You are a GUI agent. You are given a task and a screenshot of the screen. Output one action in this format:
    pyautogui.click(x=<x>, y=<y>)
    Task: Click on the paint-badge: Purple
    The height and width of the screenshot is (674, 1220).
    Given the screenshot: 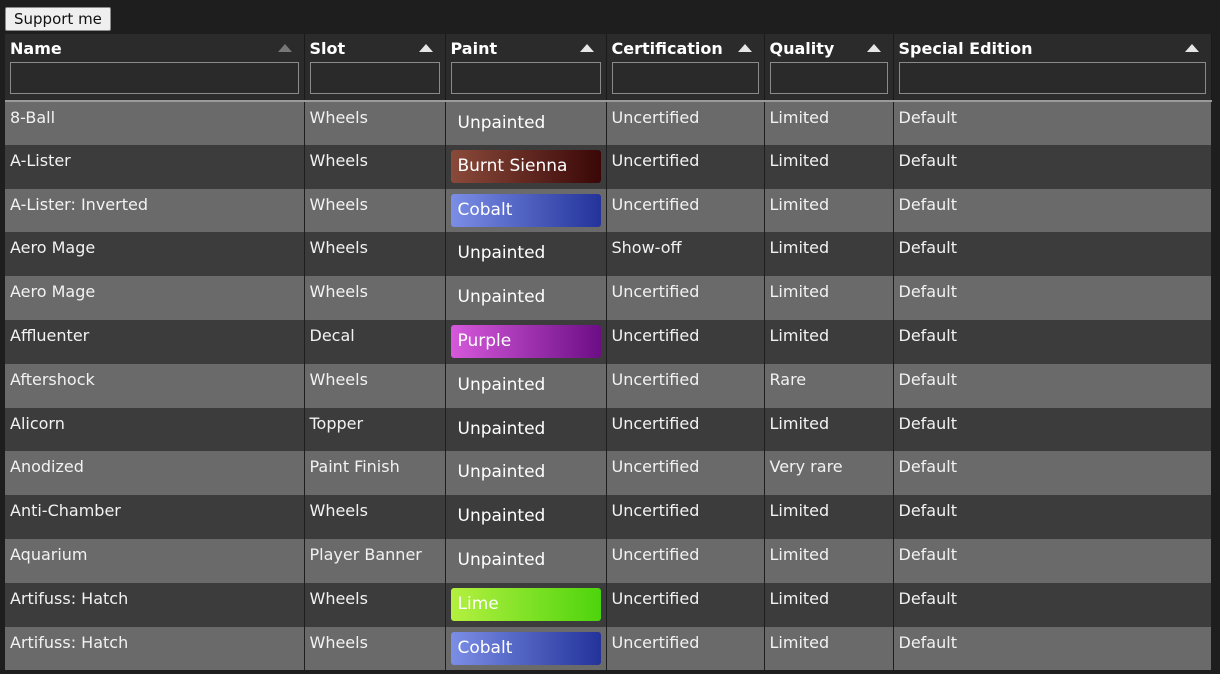 What is the action you would take?
    pyautogui.click(x=525, y=341)
    